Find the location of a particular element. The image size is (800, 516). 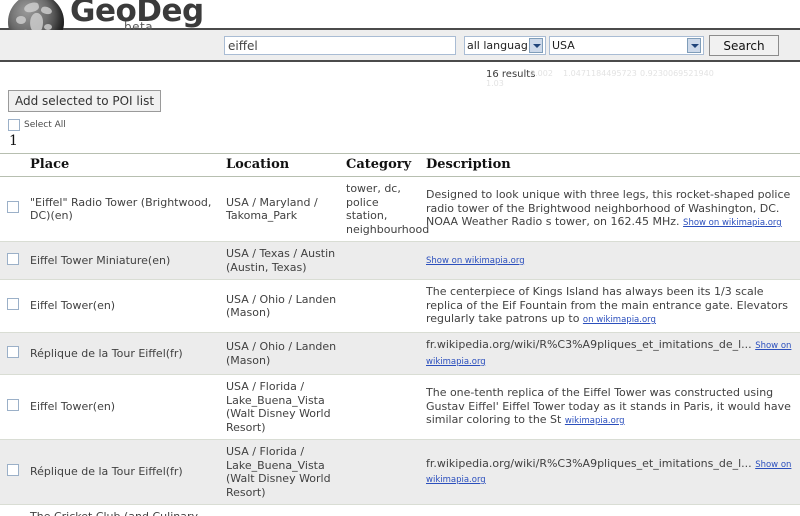

search-button: Search is located at coordinates (744, 45).